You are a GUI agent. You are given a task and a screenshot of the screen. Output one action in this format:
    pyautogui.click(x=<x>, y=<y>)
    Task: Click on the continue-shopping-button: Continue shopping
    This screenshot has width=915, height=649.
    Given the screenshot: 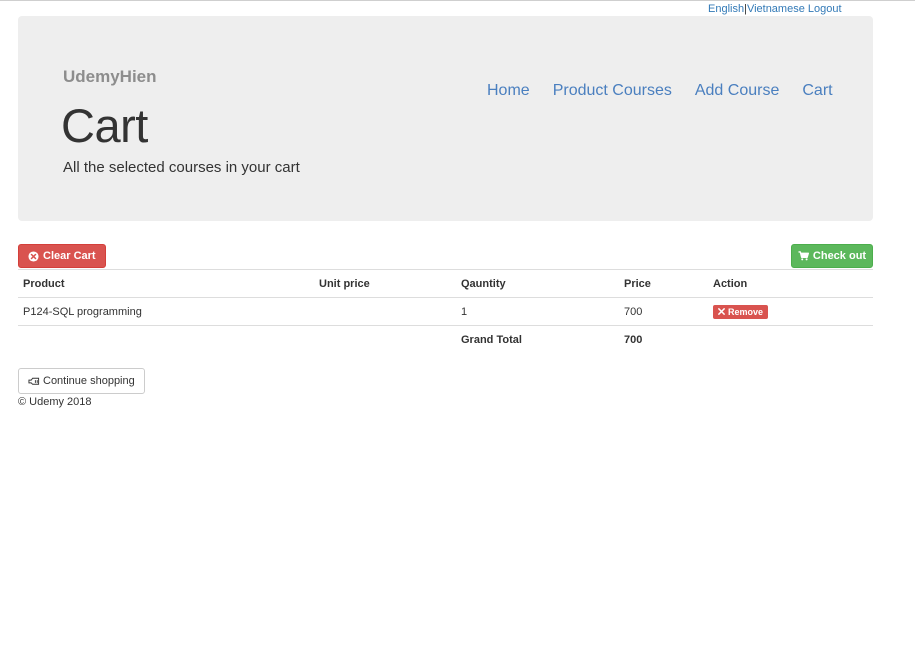 What is the action you would take?
    pyautogui.click(x=81, y=381)
    